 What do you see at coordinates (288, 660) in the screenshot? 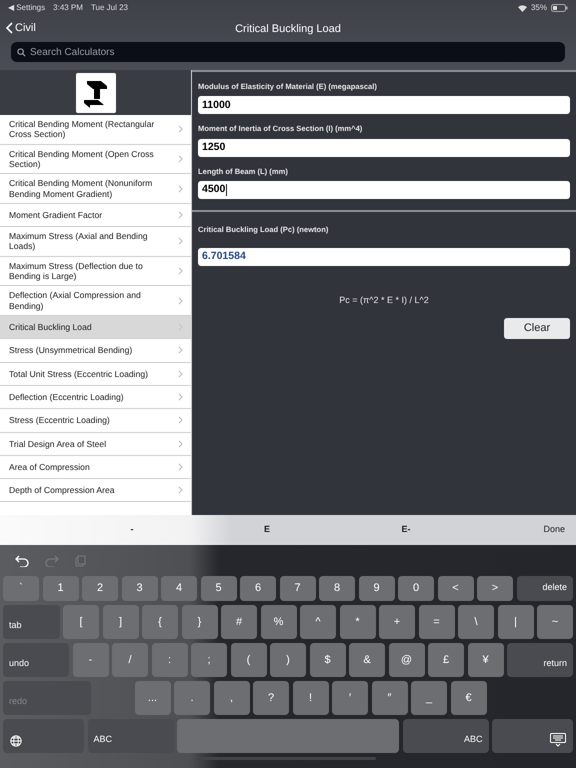
I see `keyboard-key: )` at bounding box center [288, 660].